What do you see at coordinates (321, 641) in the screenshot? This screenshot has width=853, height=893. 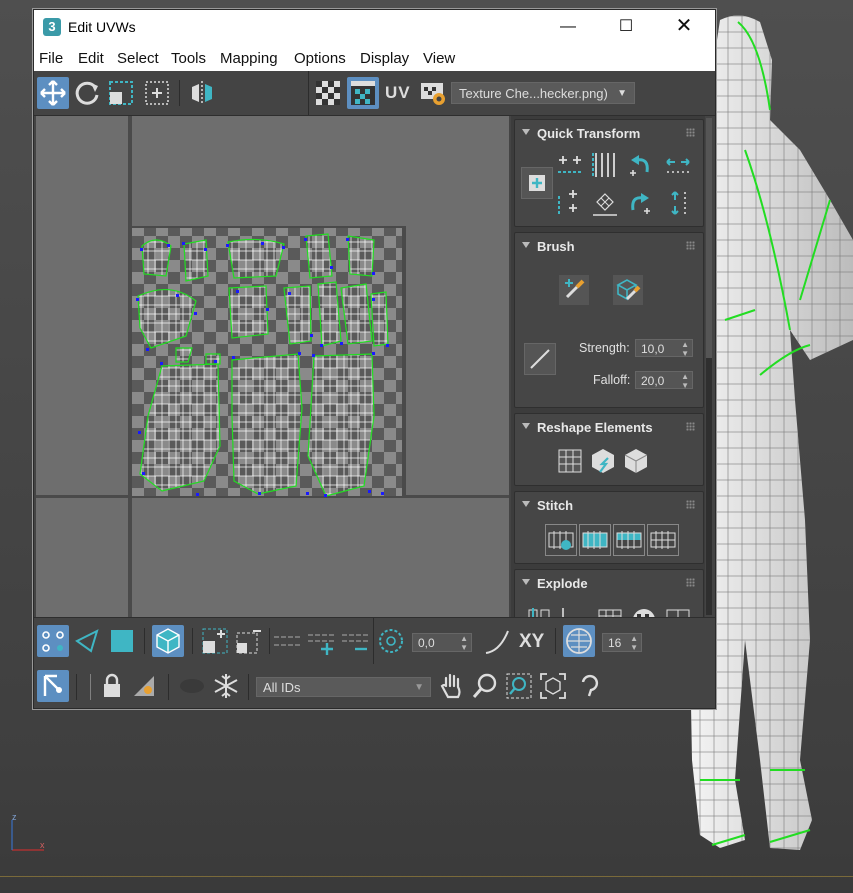 I see `loop-grow-button` at bounding box center [321, 641].